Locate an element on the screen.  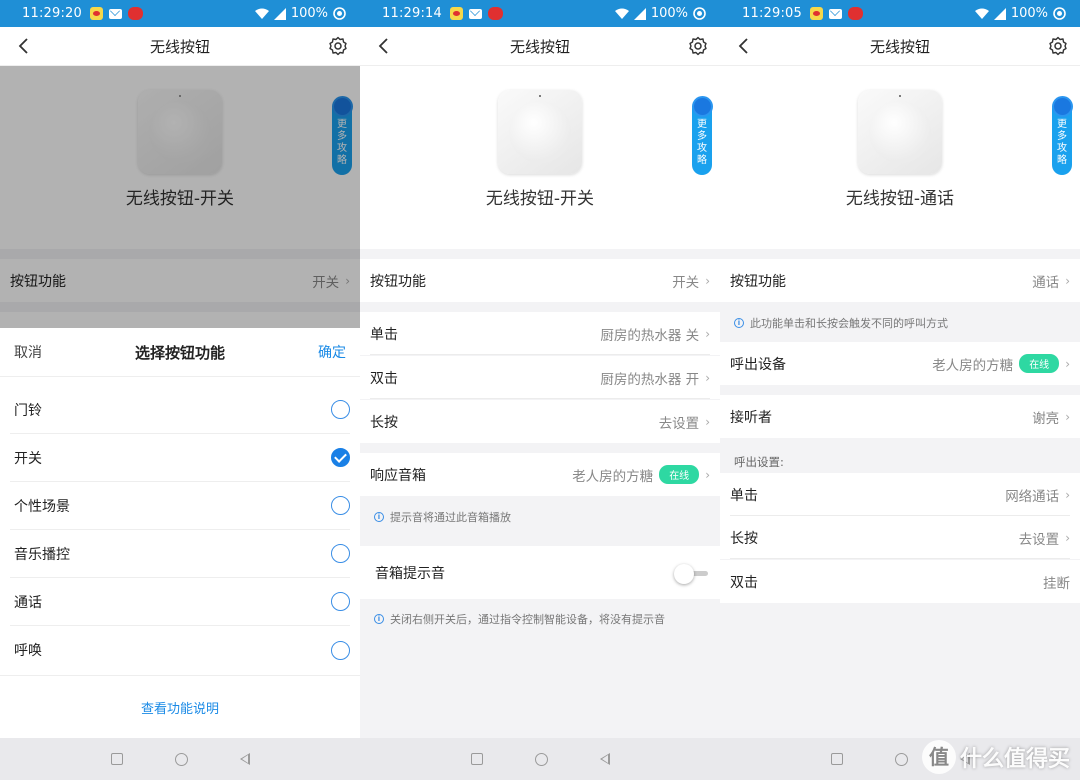
cancel-button: 取消 is located at coordinates (28, 352).